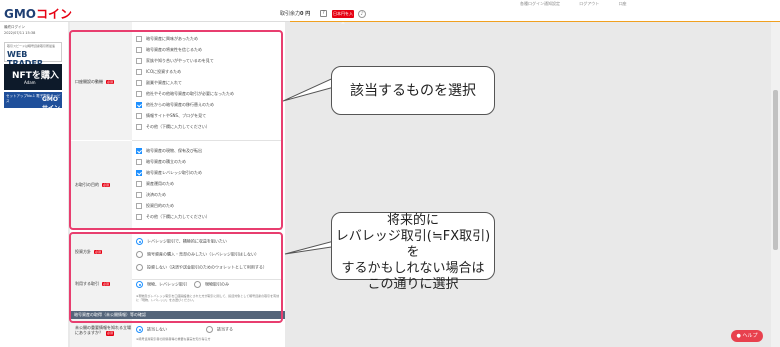 This screenshot has height=347, width=780. What do you see at coordinates (323, 13) in the screenshot?
I see `info-icon: ?` at bounding box center [323, 13].